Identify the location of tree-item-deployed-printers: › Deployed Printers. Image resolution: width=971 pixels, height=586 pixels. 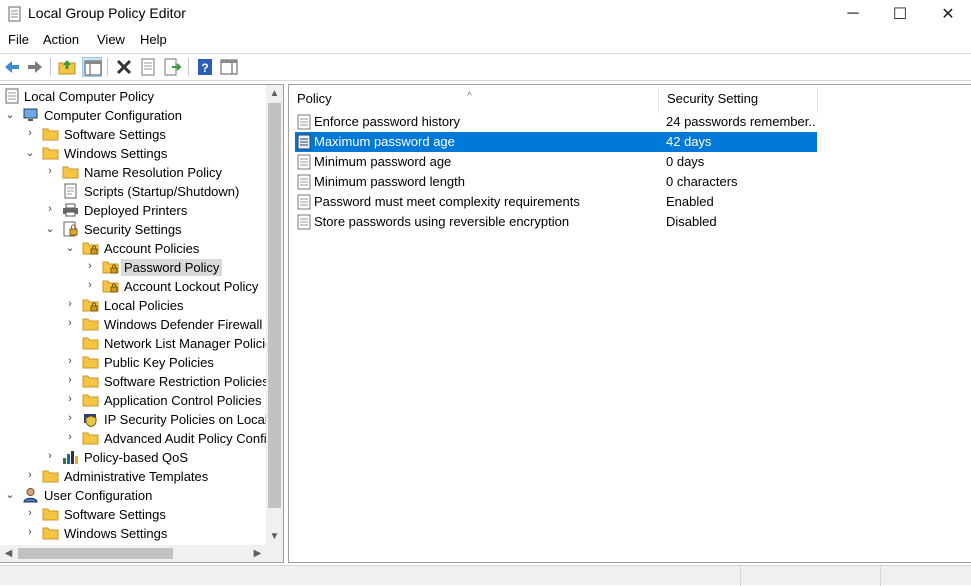
(133, 210).